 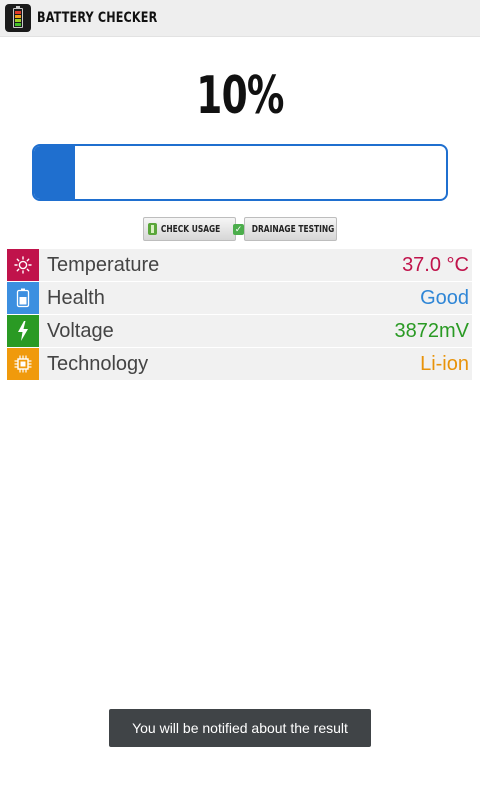 I want to click on stat-value: Li-ion, so click(x=444, y=363).